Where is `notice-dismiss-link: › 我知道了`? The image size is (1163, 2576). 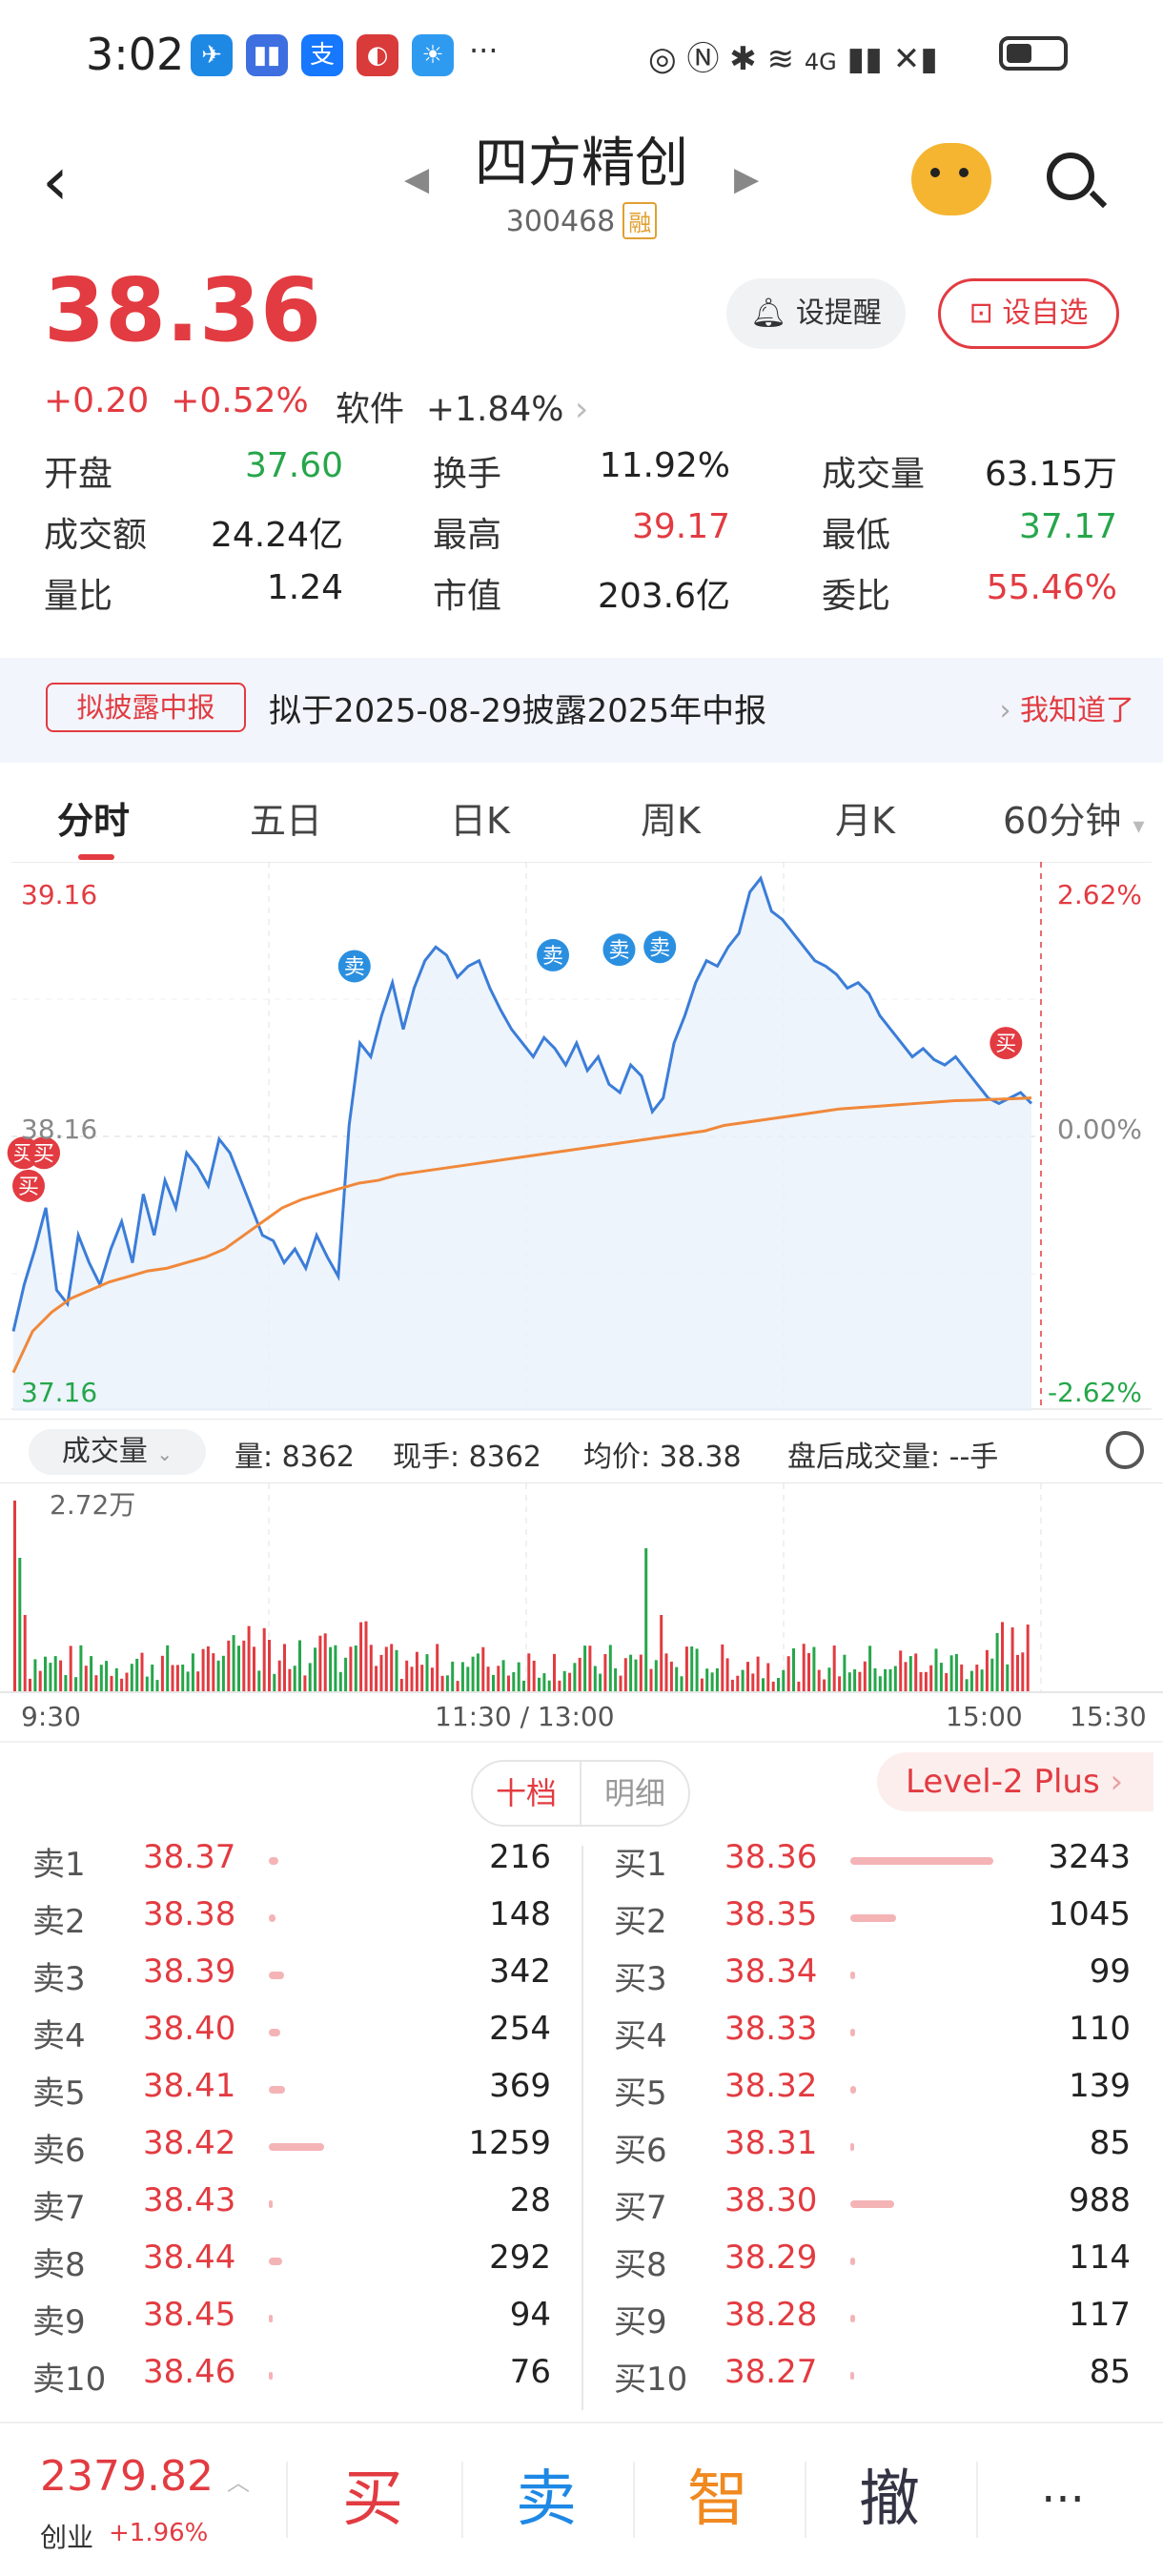
notice-dismiss-link: › 我知道了 is located at coordinates (1066, 707).